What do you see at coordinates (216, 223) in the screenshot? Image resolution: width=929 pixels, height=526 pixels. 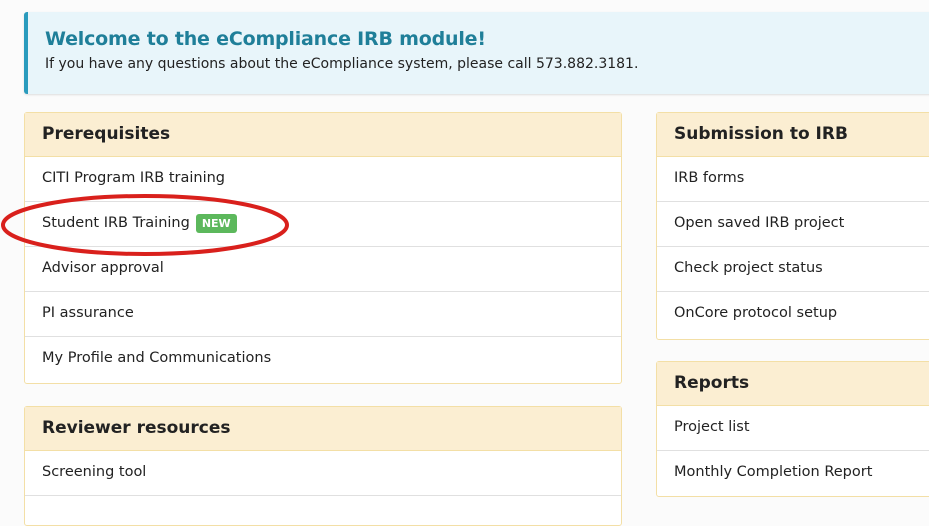 I see `new-badge: NEW` at bounding box center [216, 223].